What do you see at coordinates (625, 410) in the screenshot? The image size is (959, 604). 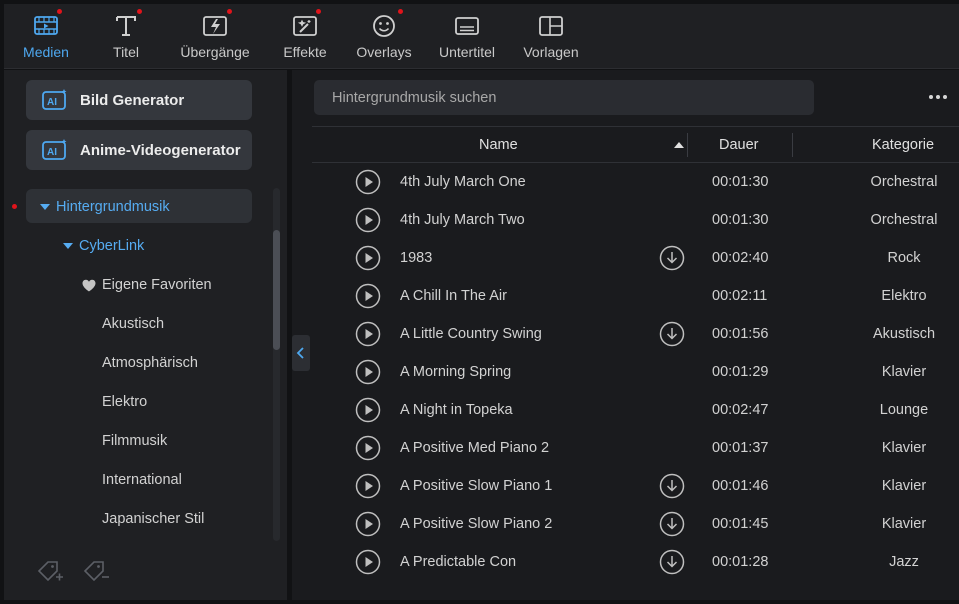 I see `table-row: A Night in Topeka 00:02:47 Lounge` at bounding box center [625, 410].